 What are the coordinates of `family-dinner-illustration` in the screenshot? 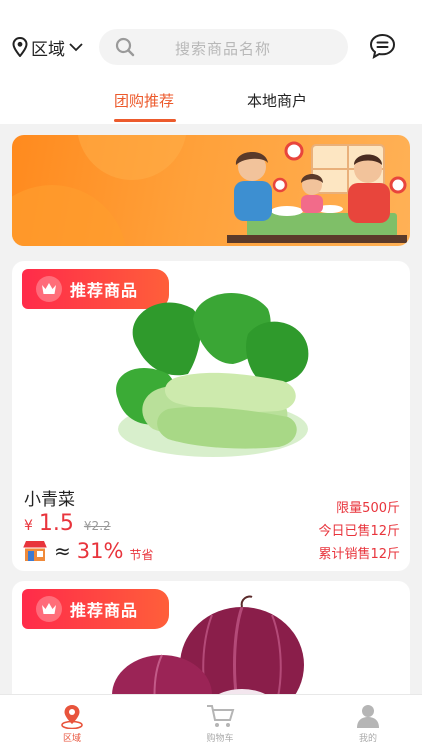 It's located at (209, 190).